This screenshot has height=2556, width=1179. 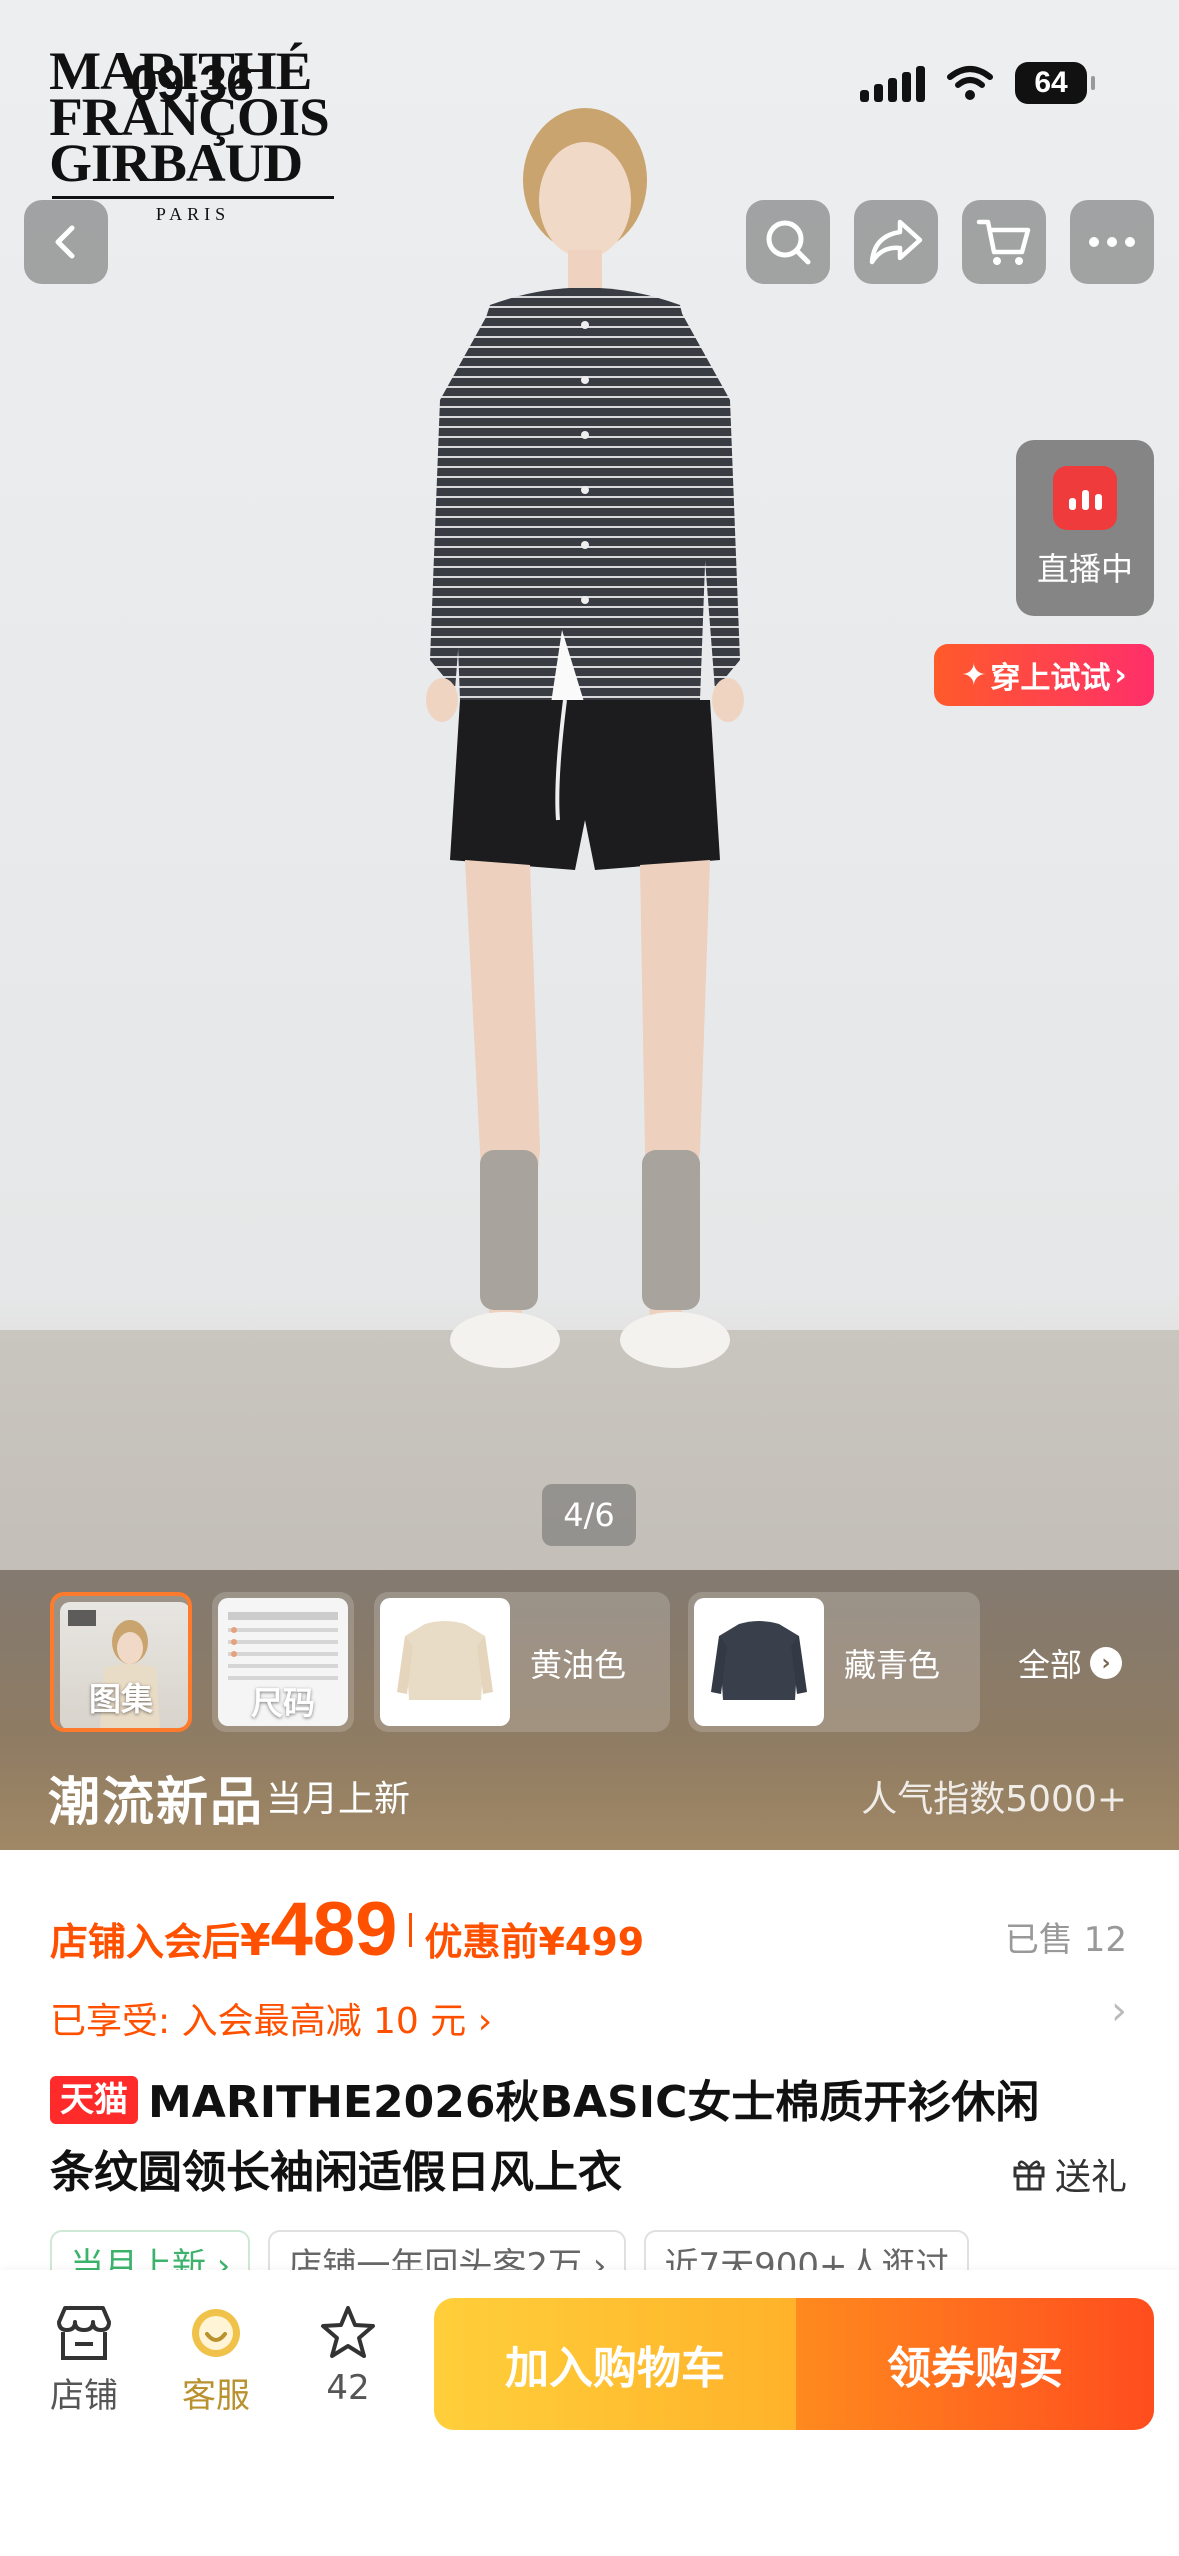 What do you see at coordinates (970, 83) in the screenshot?
I see `wifi-icon` at bounding box center [970, 83].